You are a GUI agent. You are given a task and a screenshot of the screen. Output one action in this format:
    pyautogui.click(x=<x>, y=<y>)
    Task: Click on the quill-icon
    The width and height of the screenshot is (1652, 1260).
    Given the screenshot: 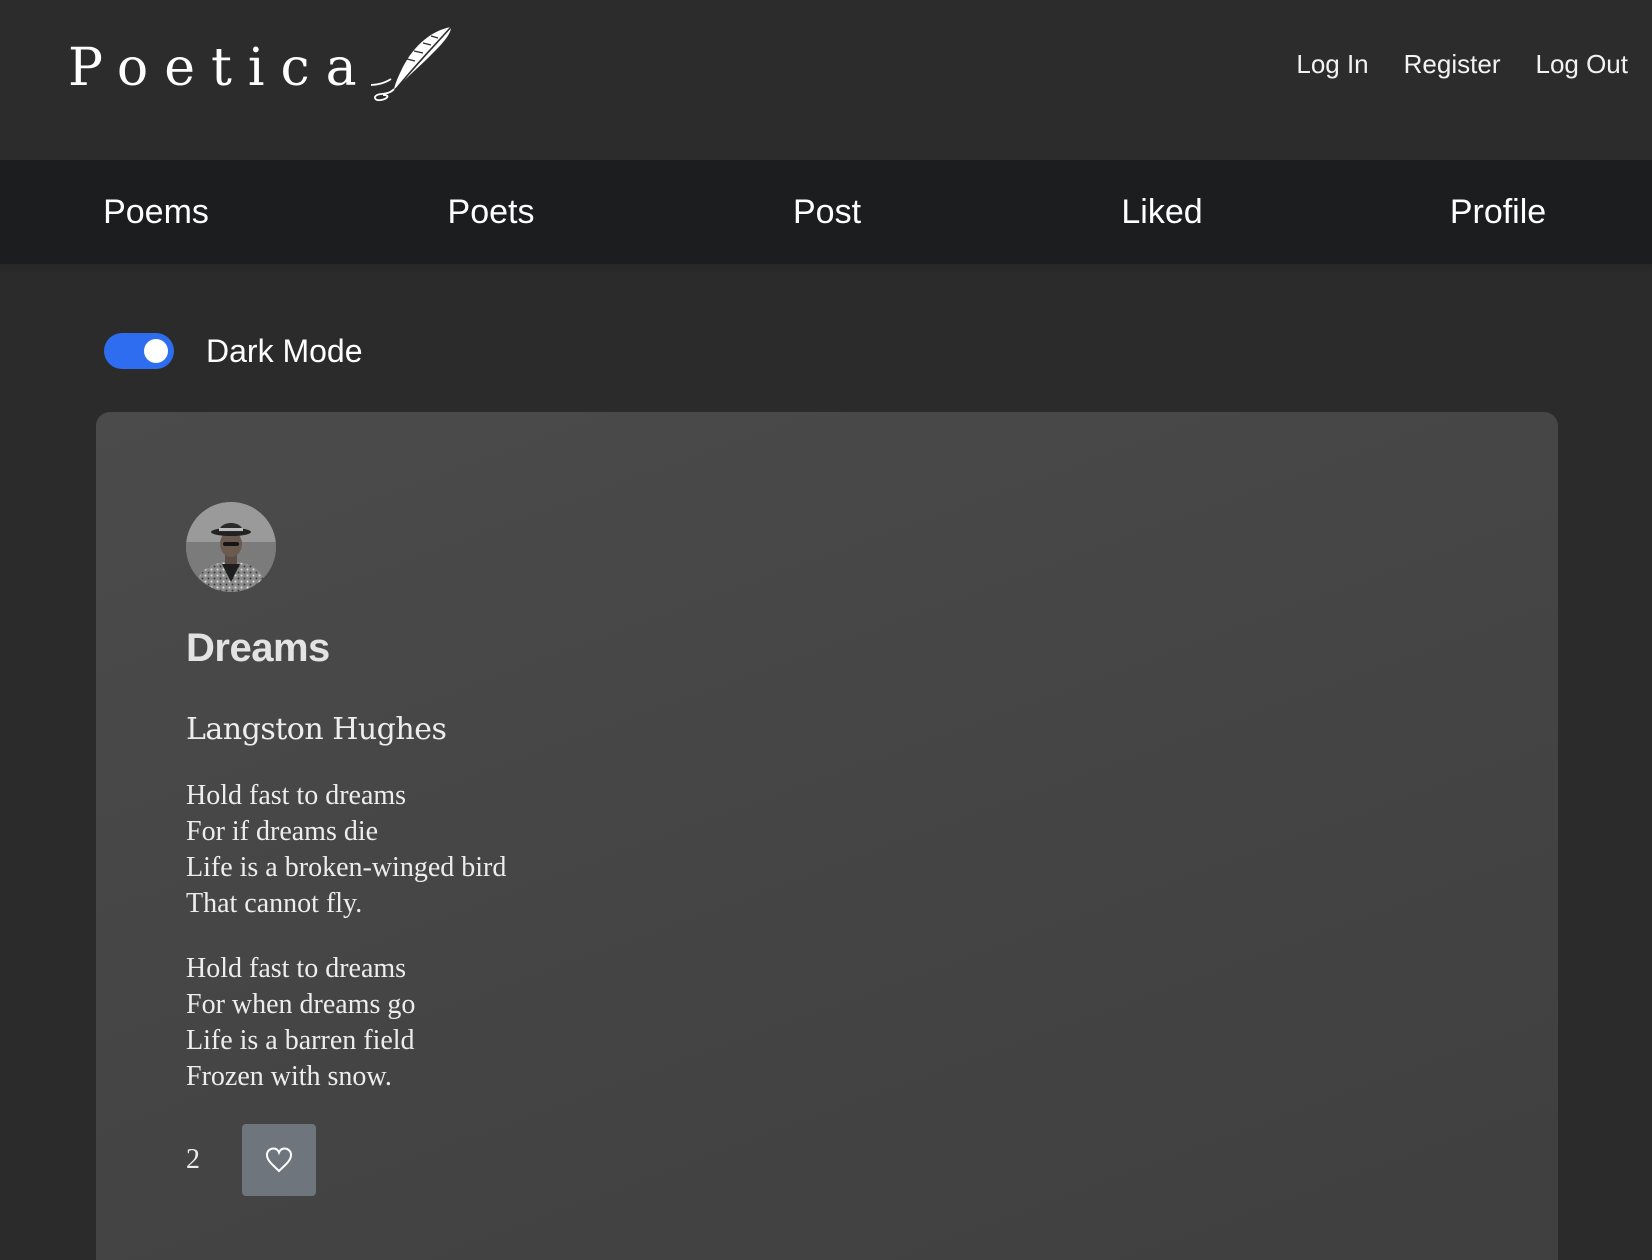 What is the action you would take?
    pyautogui.click(x=411, y=64)
    